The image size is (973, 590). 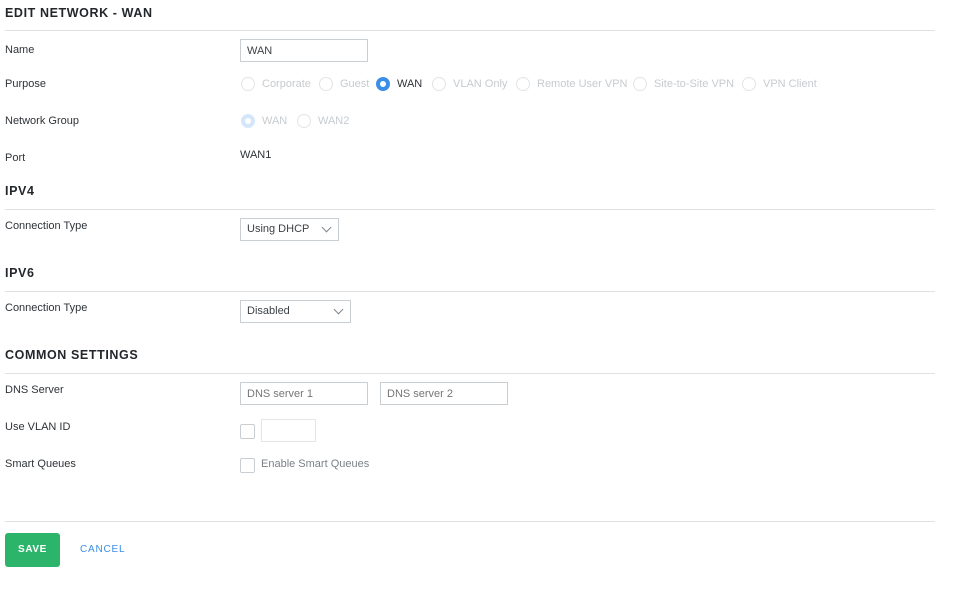 What do you see at coordinates (275, 121) in the screenshot?
I see `network-group-option-wan: WAN` at bounding box center [275, 121].